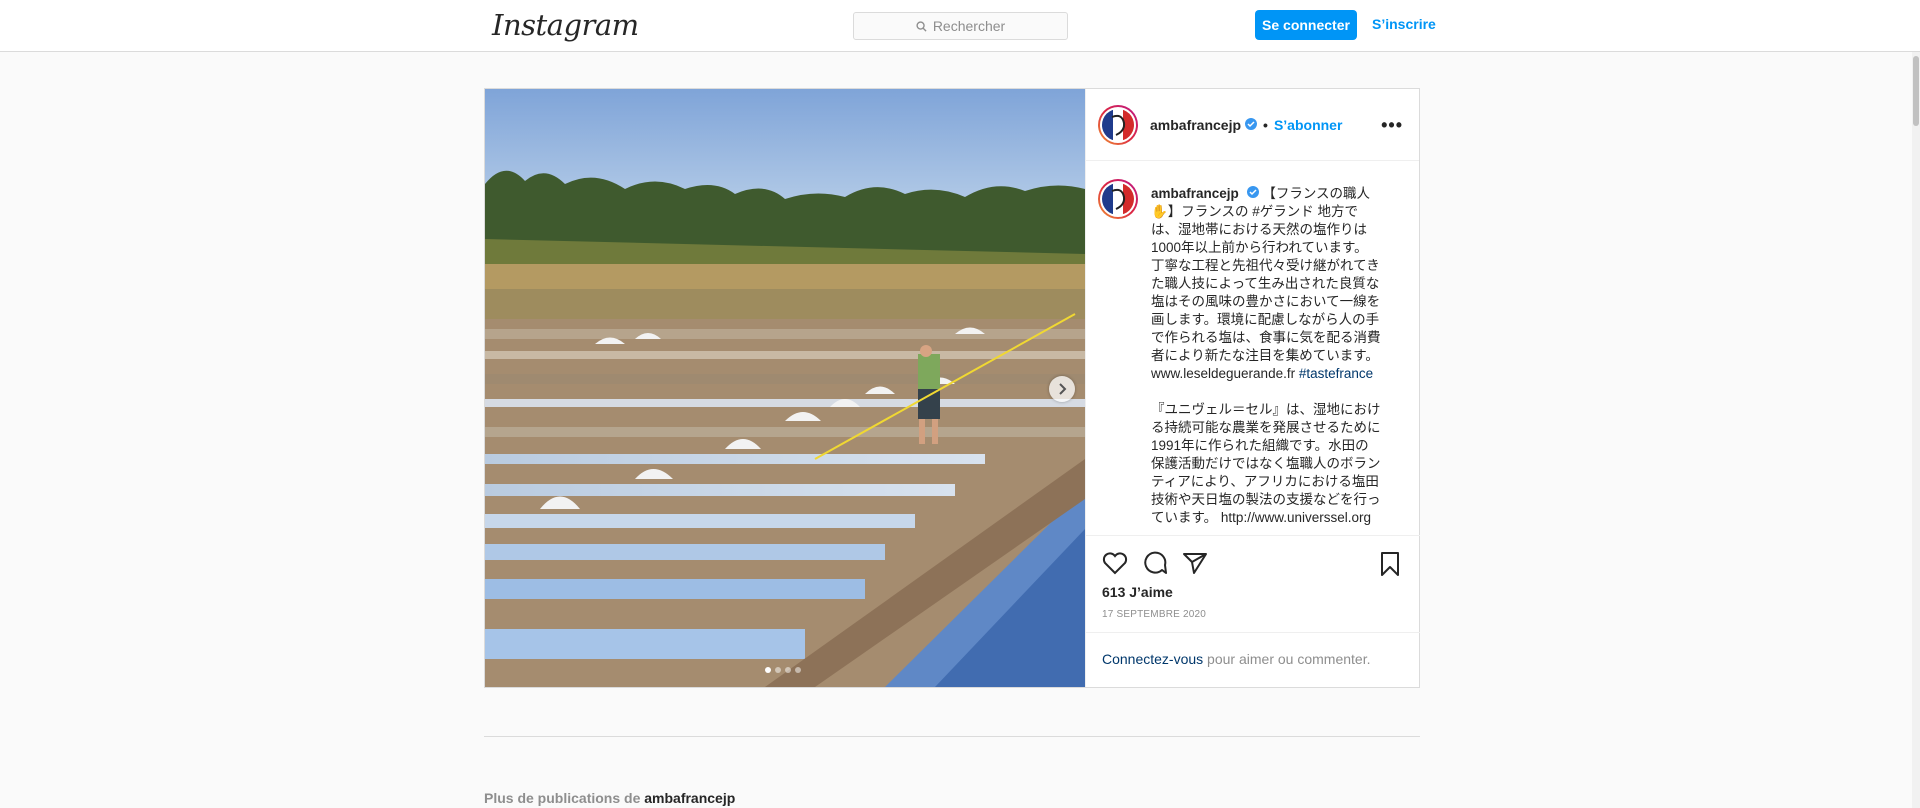 Image resolution: width=1920 pixels, height=808 pixels. What do you see at coordinates (1266, 409) in the screenshot?
I see `caption-line: 『ユニヴェル＝セル』は、湿地におけ` at bounding box center [1266, 409].